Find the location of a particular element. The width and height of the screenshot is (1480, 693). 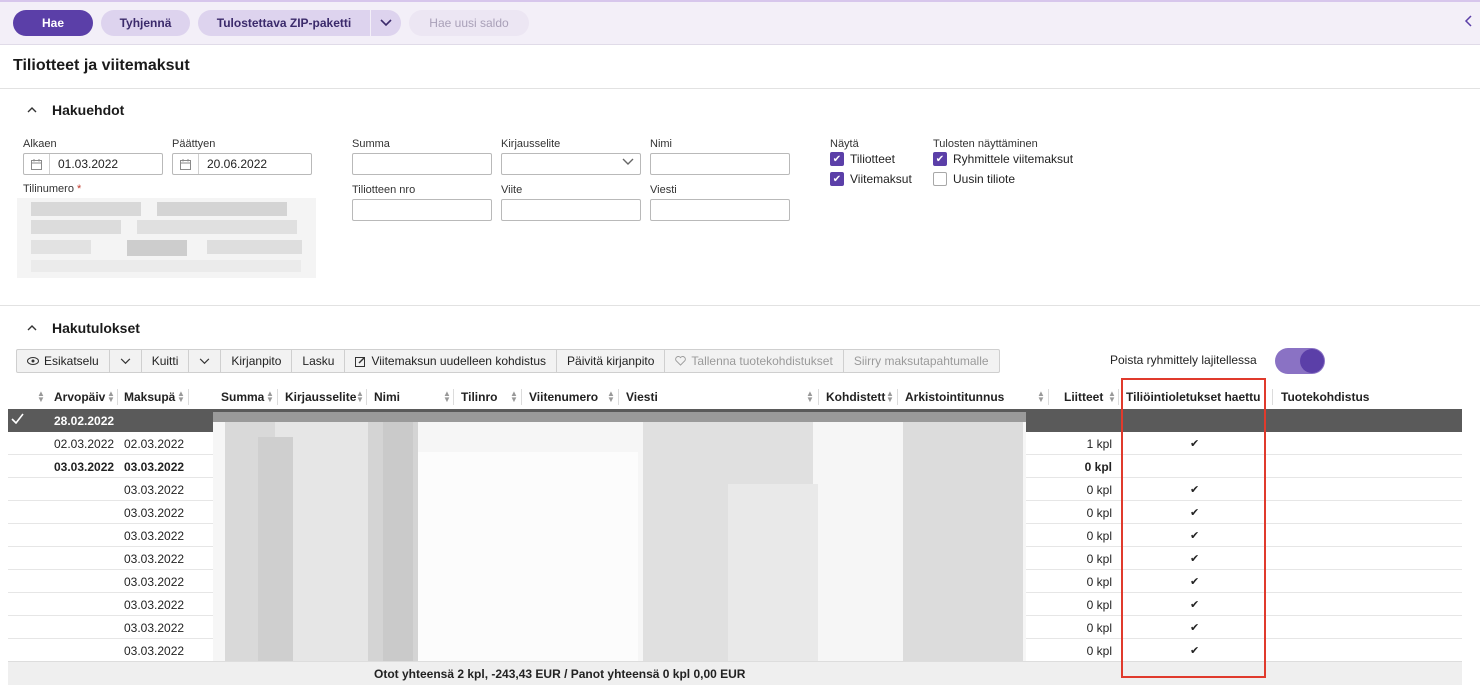

col-value-date: Arvopäiv is located at coordinates (79, 397).